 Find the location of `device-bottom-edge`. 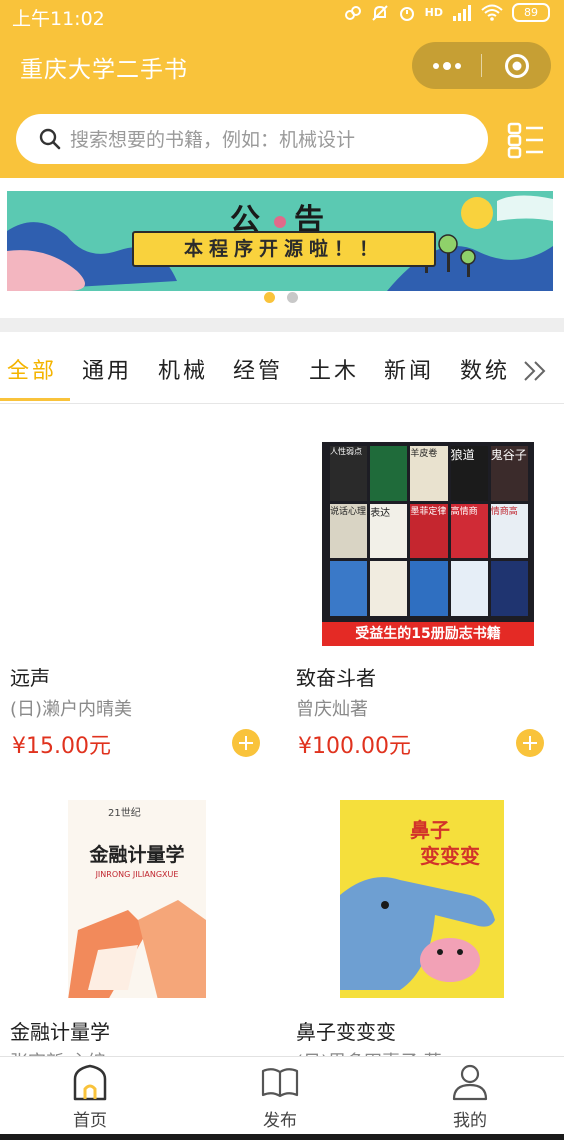

device-bottom-edge is located at coordinates (282, 1137).